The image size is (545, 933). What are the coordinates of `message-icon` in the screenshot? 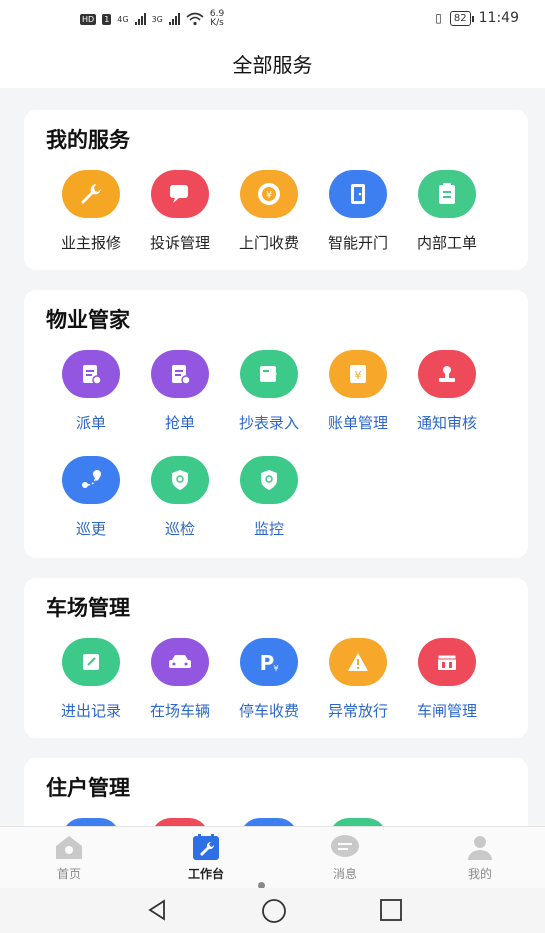 It's located at (345, 846).